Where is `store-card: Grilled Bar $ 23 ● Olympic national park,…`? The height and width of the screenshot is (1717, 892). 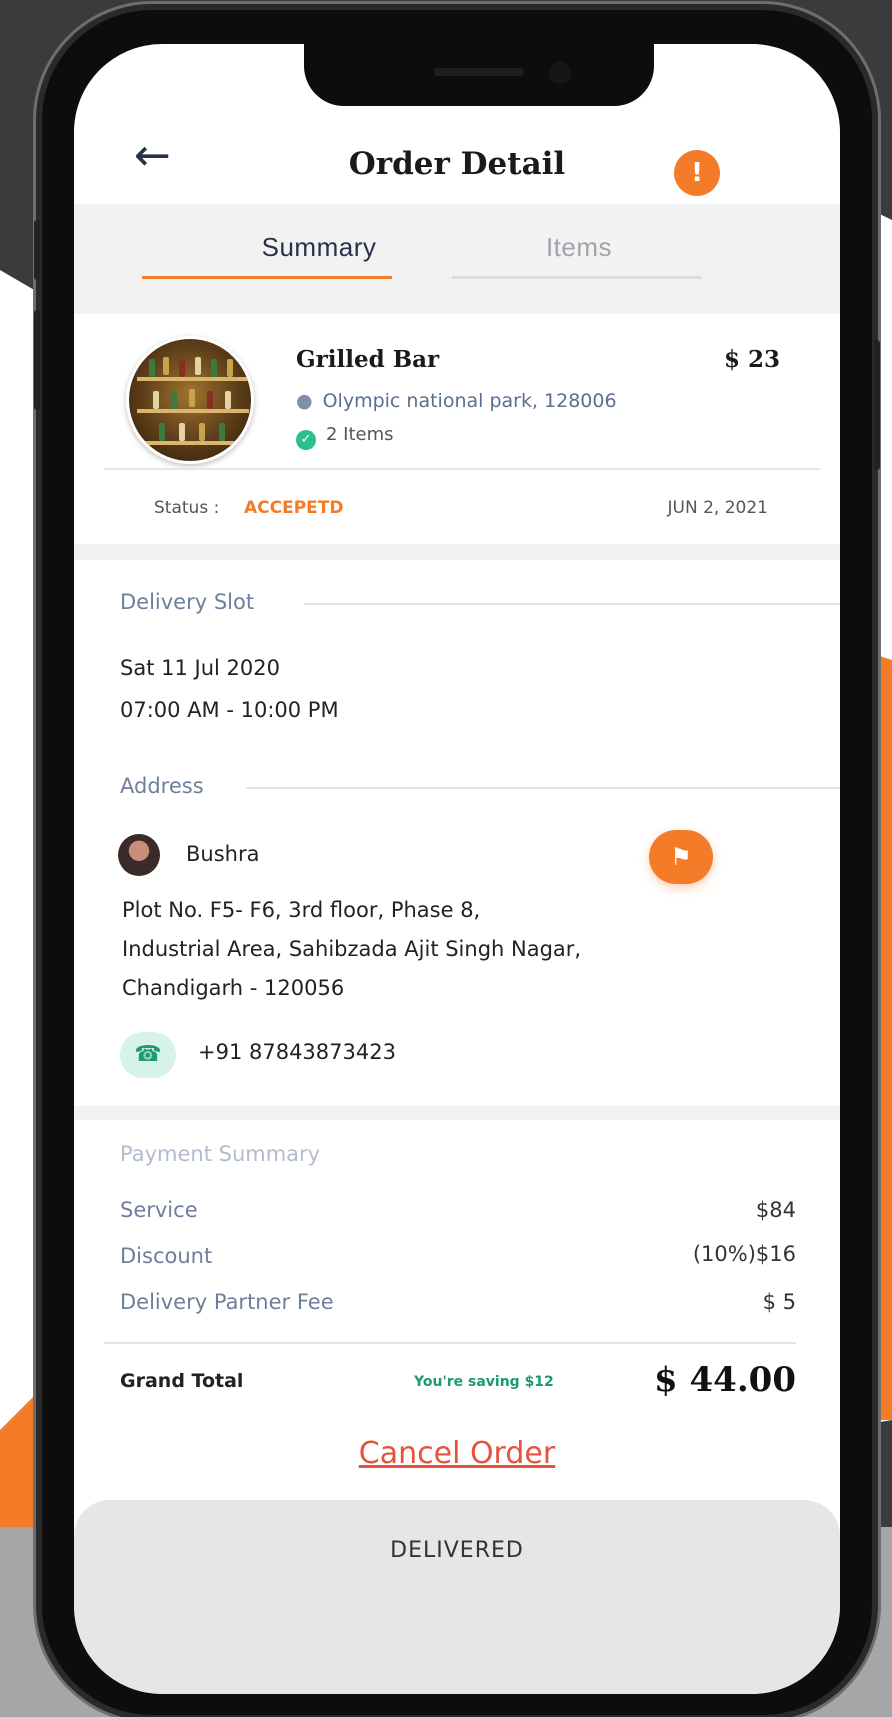
store-card: Grilled Bar $ 23 ● Olympic national park,… is located at coordinates (457, 429).